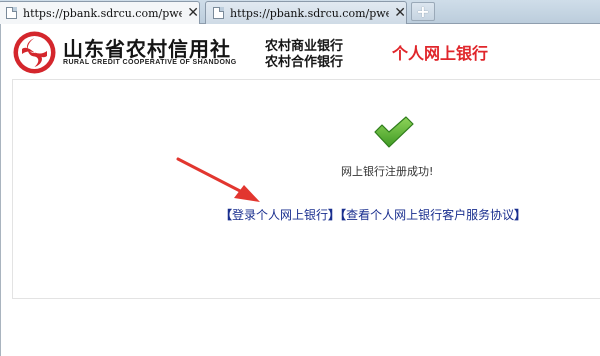 This screenshot has width=600, height=356. Describe the element at coordinates (394, 132) in the screenshot. I see `success-check-icon` at that location.